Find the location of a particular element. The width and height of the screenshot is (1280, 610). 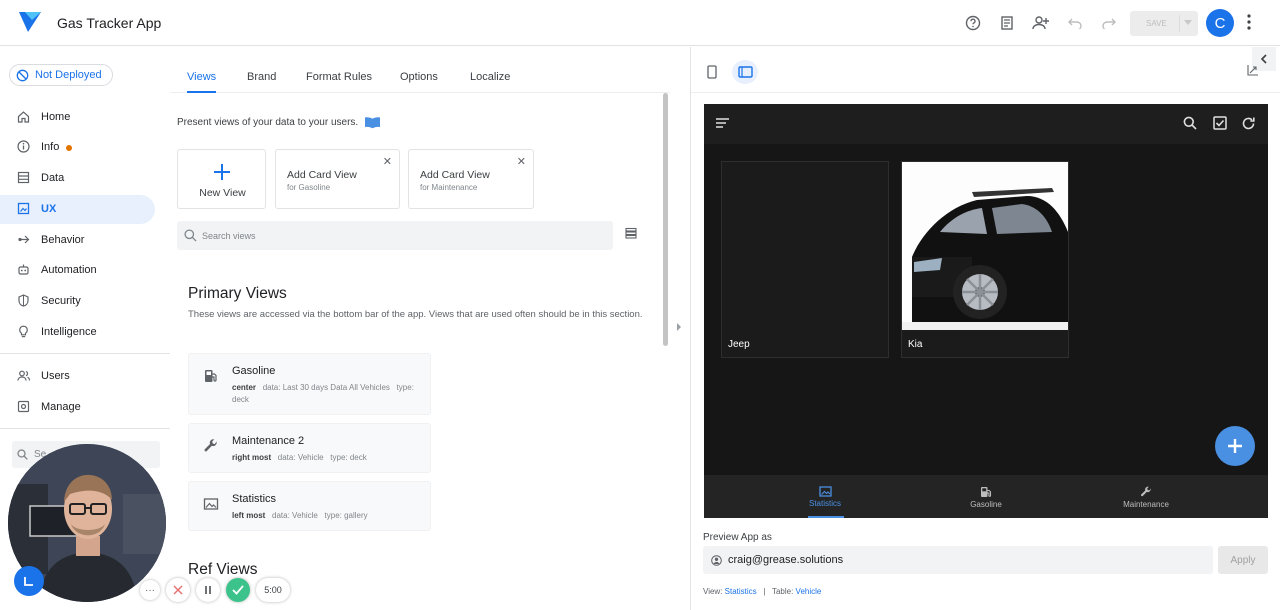

bottom-nav-statistics: Statistics is located at coordinates (825, 497).